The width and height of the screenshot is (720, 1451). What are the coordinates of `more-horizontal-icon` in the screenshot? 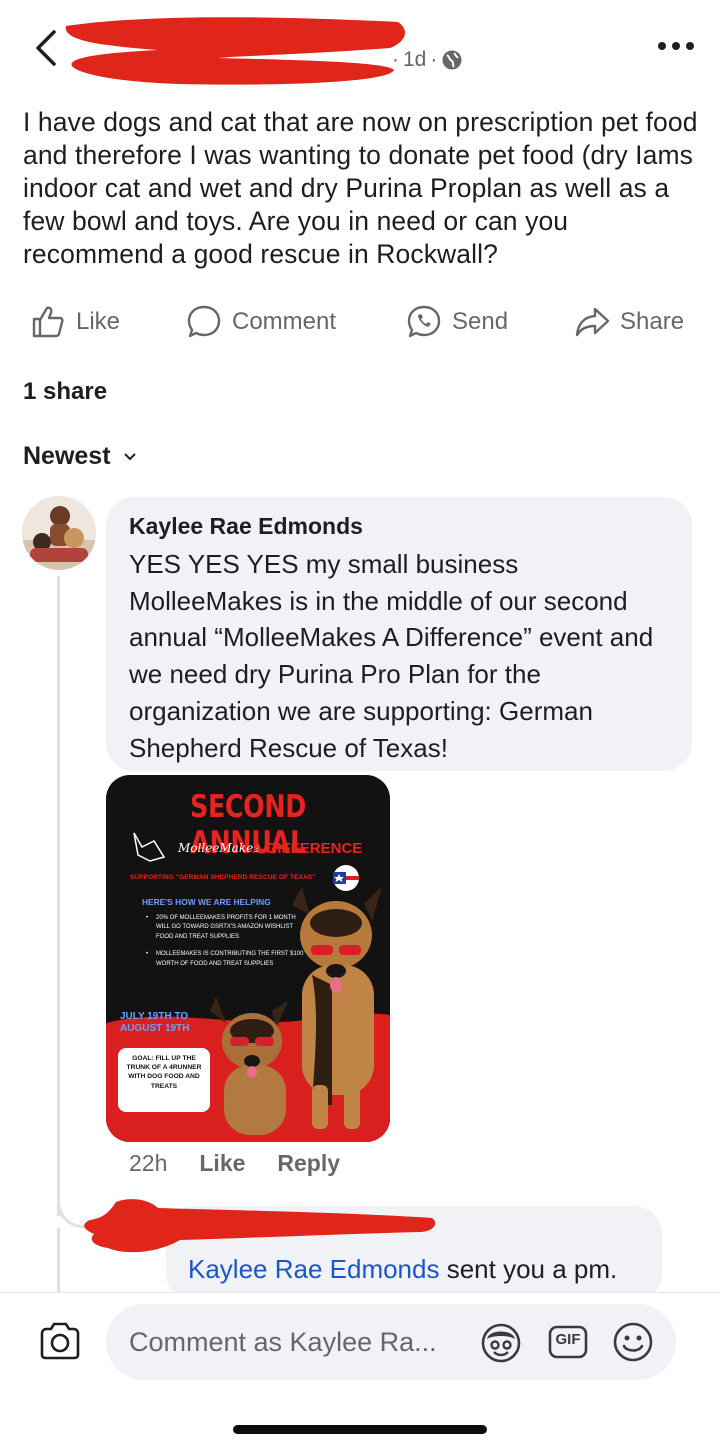 It's located at (676, 46).